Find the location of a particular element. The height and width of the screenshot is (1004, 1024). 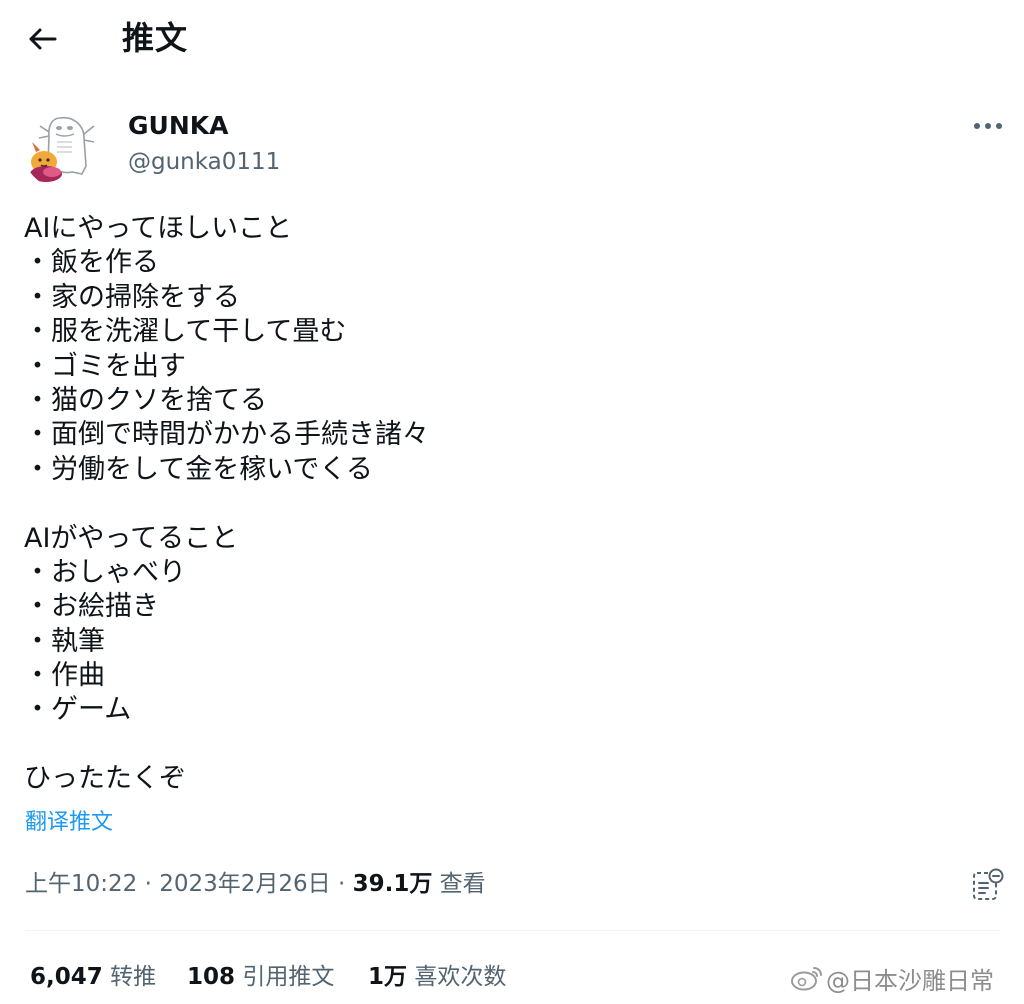

divider is located at coordinates (512, 930).